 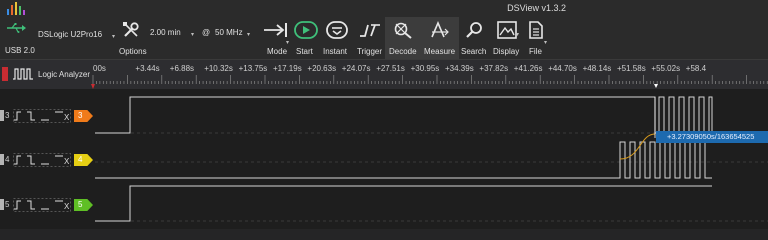 What do you see at coordinates (403, 30) in the screenshot?
I see `decode-icon` at bounding box center [403, 30].